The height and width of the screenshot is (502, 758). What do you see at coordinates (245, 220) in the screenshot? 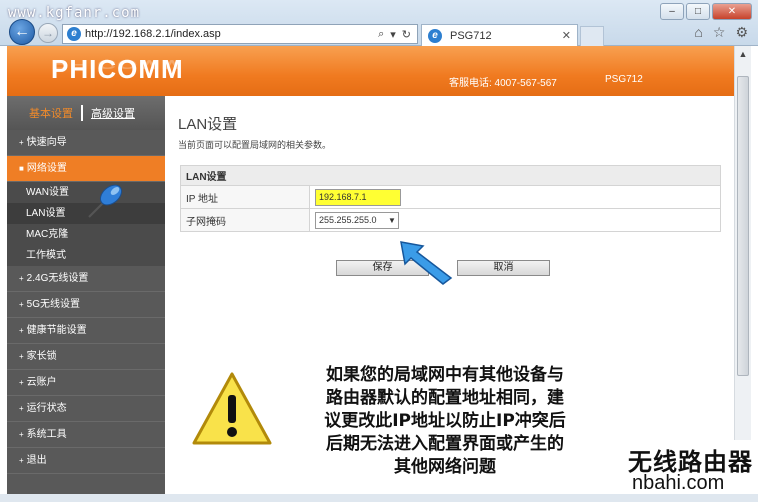
I see `mask-label: 子网掩码` at bounding box center [245, 220].